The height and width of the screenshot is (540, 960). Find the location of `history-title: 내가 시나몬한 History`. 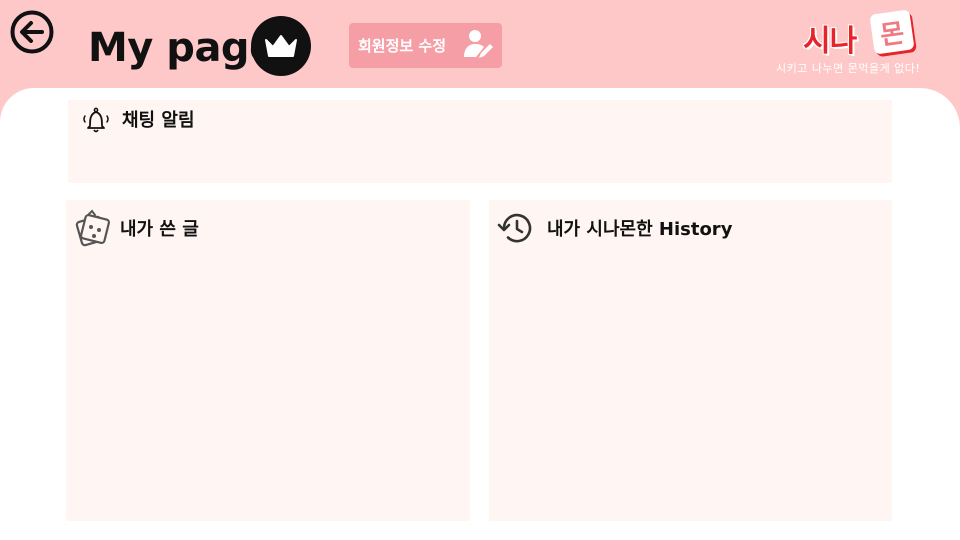

history-title: 내가 시나몬한 History is located at coordinates (640, 229).